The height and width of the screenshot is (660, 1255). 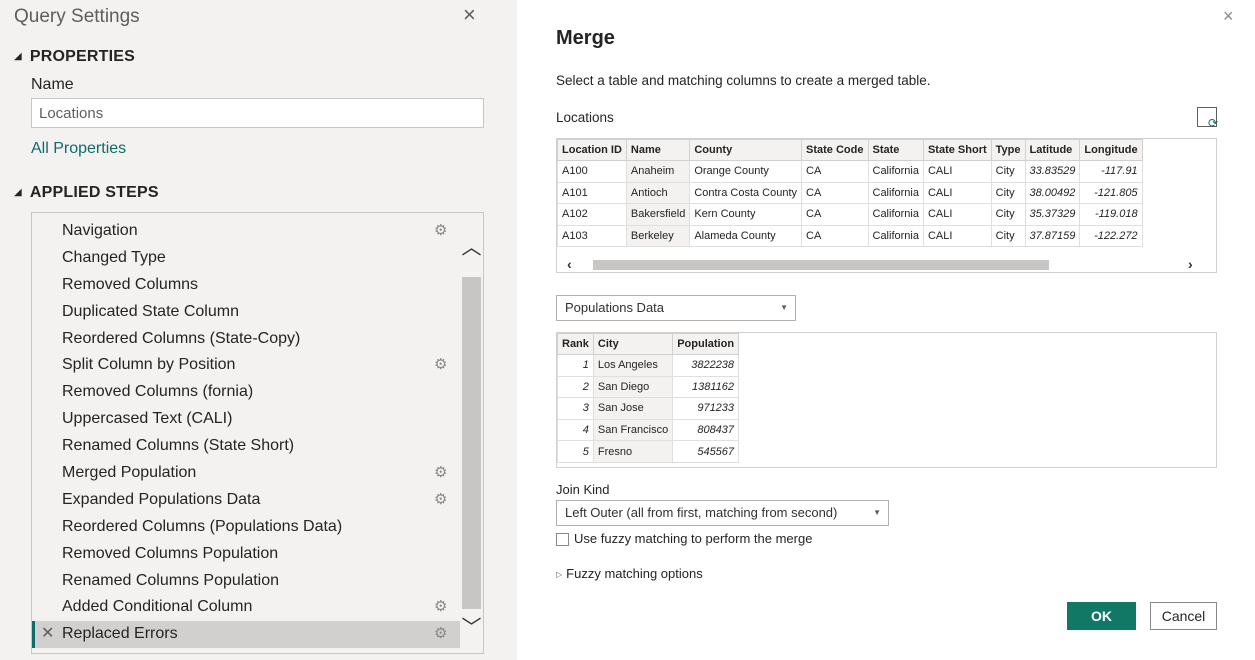 I want to click on applied-step-label: Expanded Populations Data, so click(x=161, y=499).